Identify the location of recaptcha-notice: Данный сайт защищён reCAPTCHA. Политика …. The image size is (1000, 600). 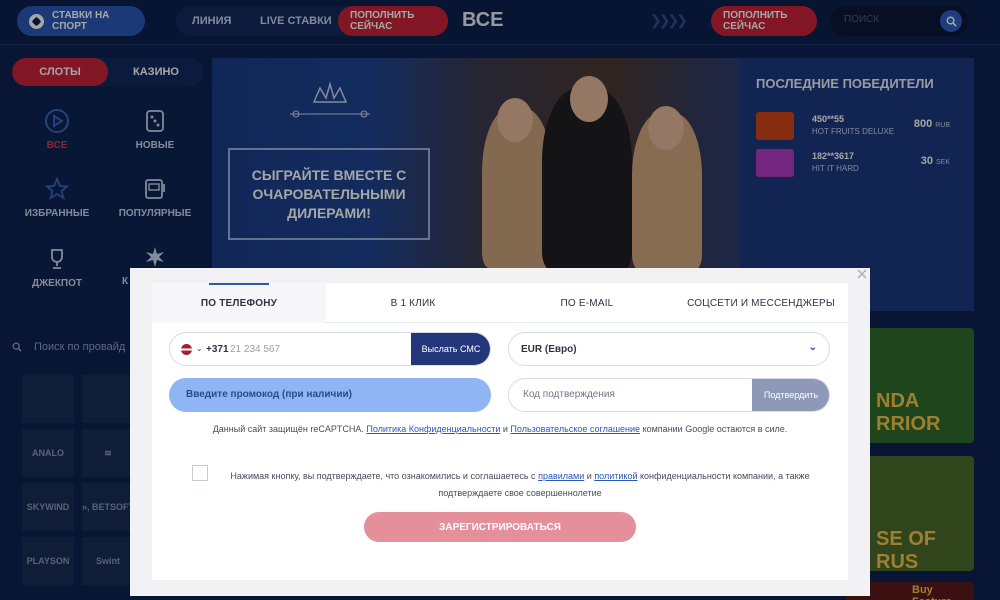
(500, 429).